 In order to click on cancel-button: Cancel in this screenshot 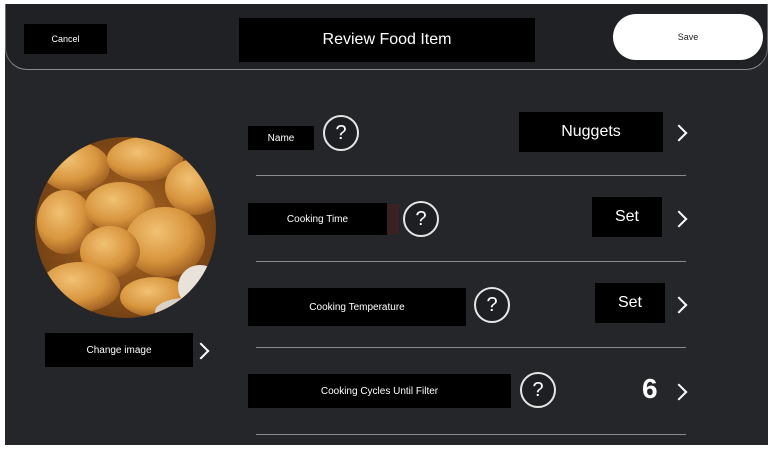, I will do `click(65, 39)`.